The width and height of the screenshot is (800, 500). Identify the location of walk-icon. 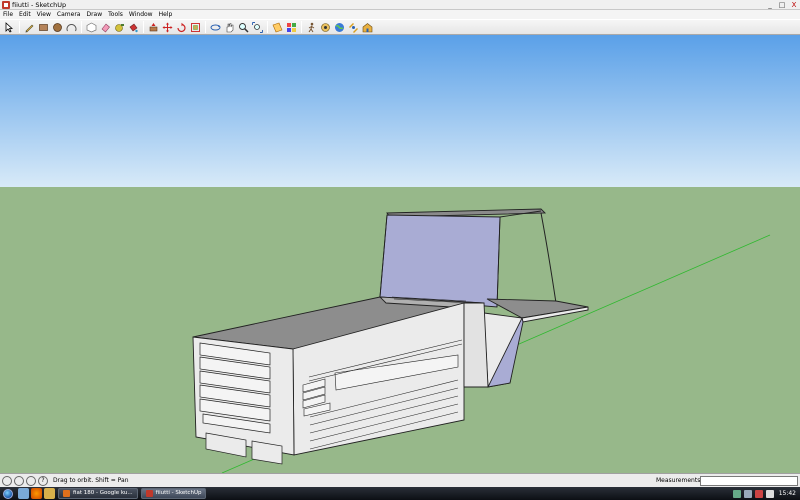
(311, 27).